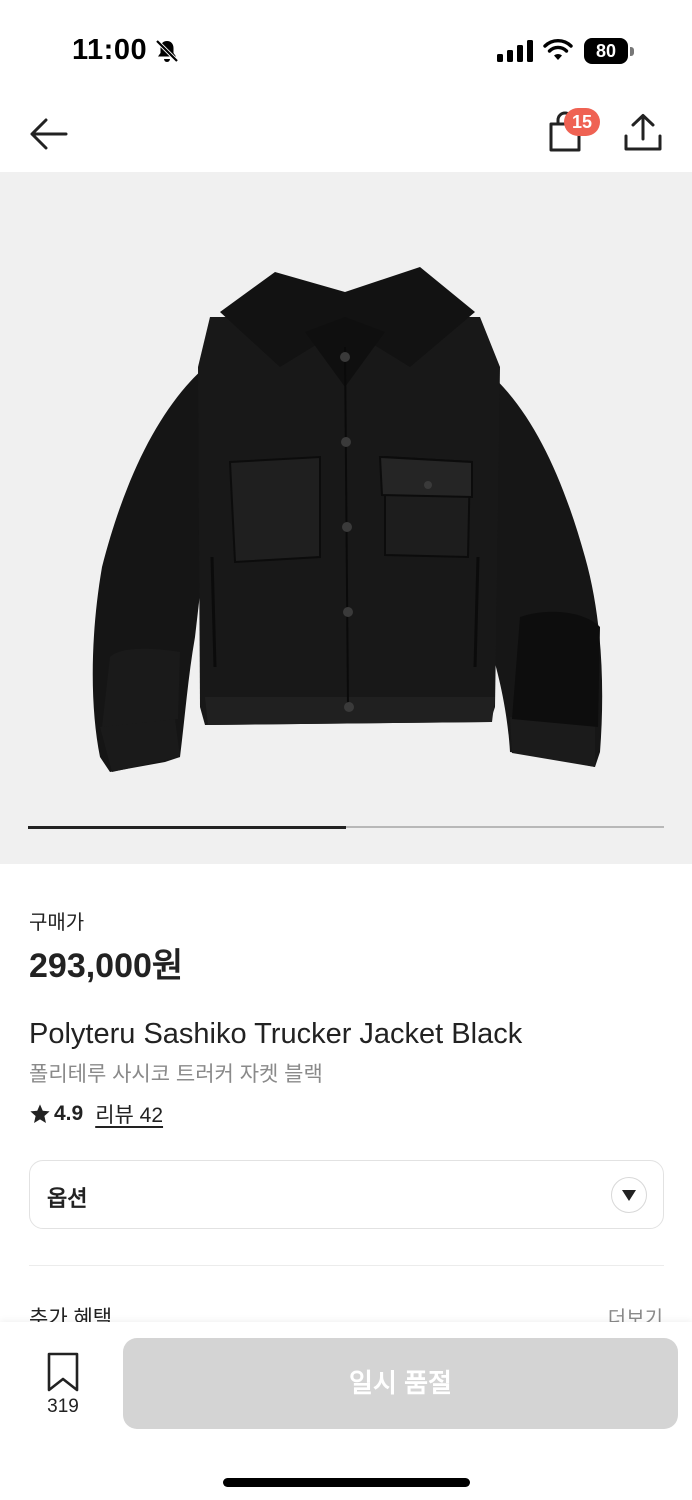  What do you see at coordinates (40, 1113) in the screenshot?
I see `star-icon` at bounding box center [40, 1113].